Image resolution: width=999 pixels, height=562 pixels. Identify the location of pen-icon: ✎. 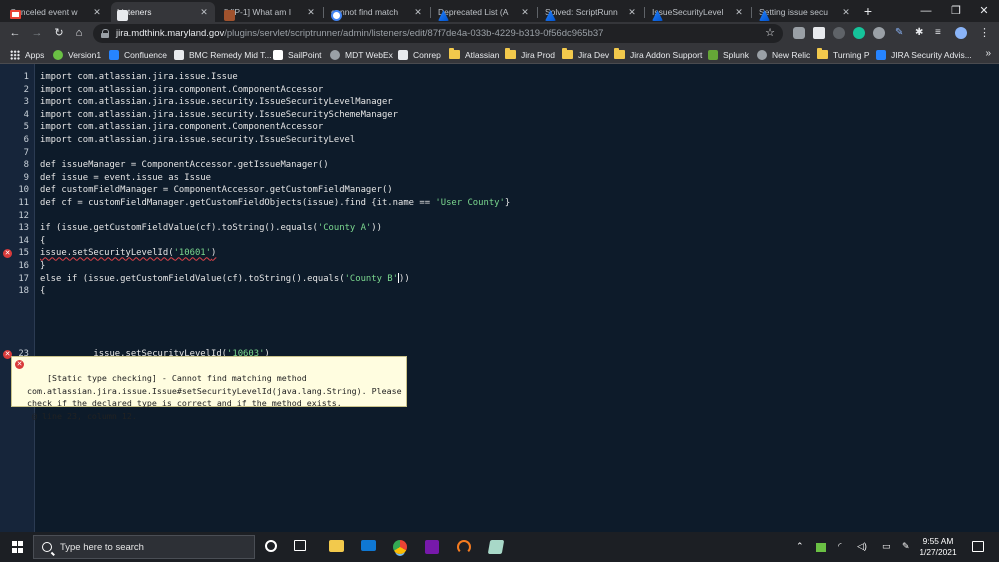
(906, 546).